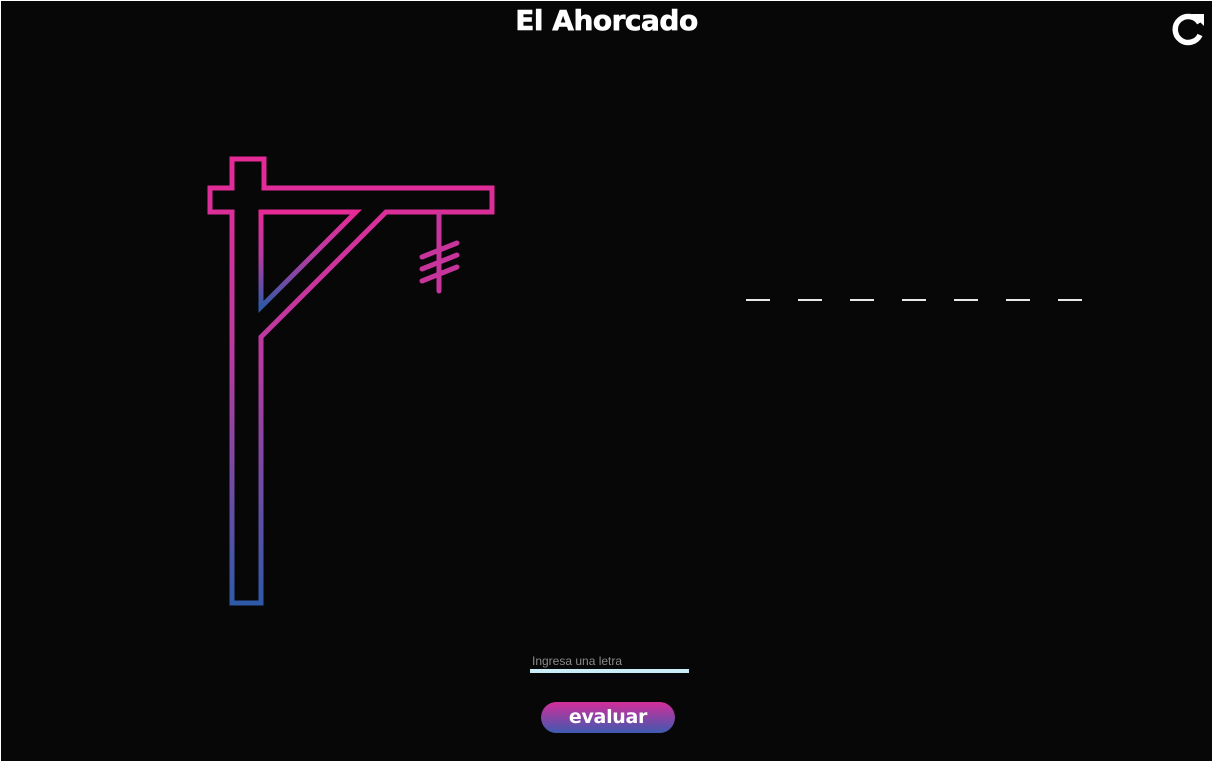 The width and height of the screenshot is (1213, 765). Describe the element at coordinates (607, 21) in the screenshot. I see `page-title: El Ahorcado` at that location.